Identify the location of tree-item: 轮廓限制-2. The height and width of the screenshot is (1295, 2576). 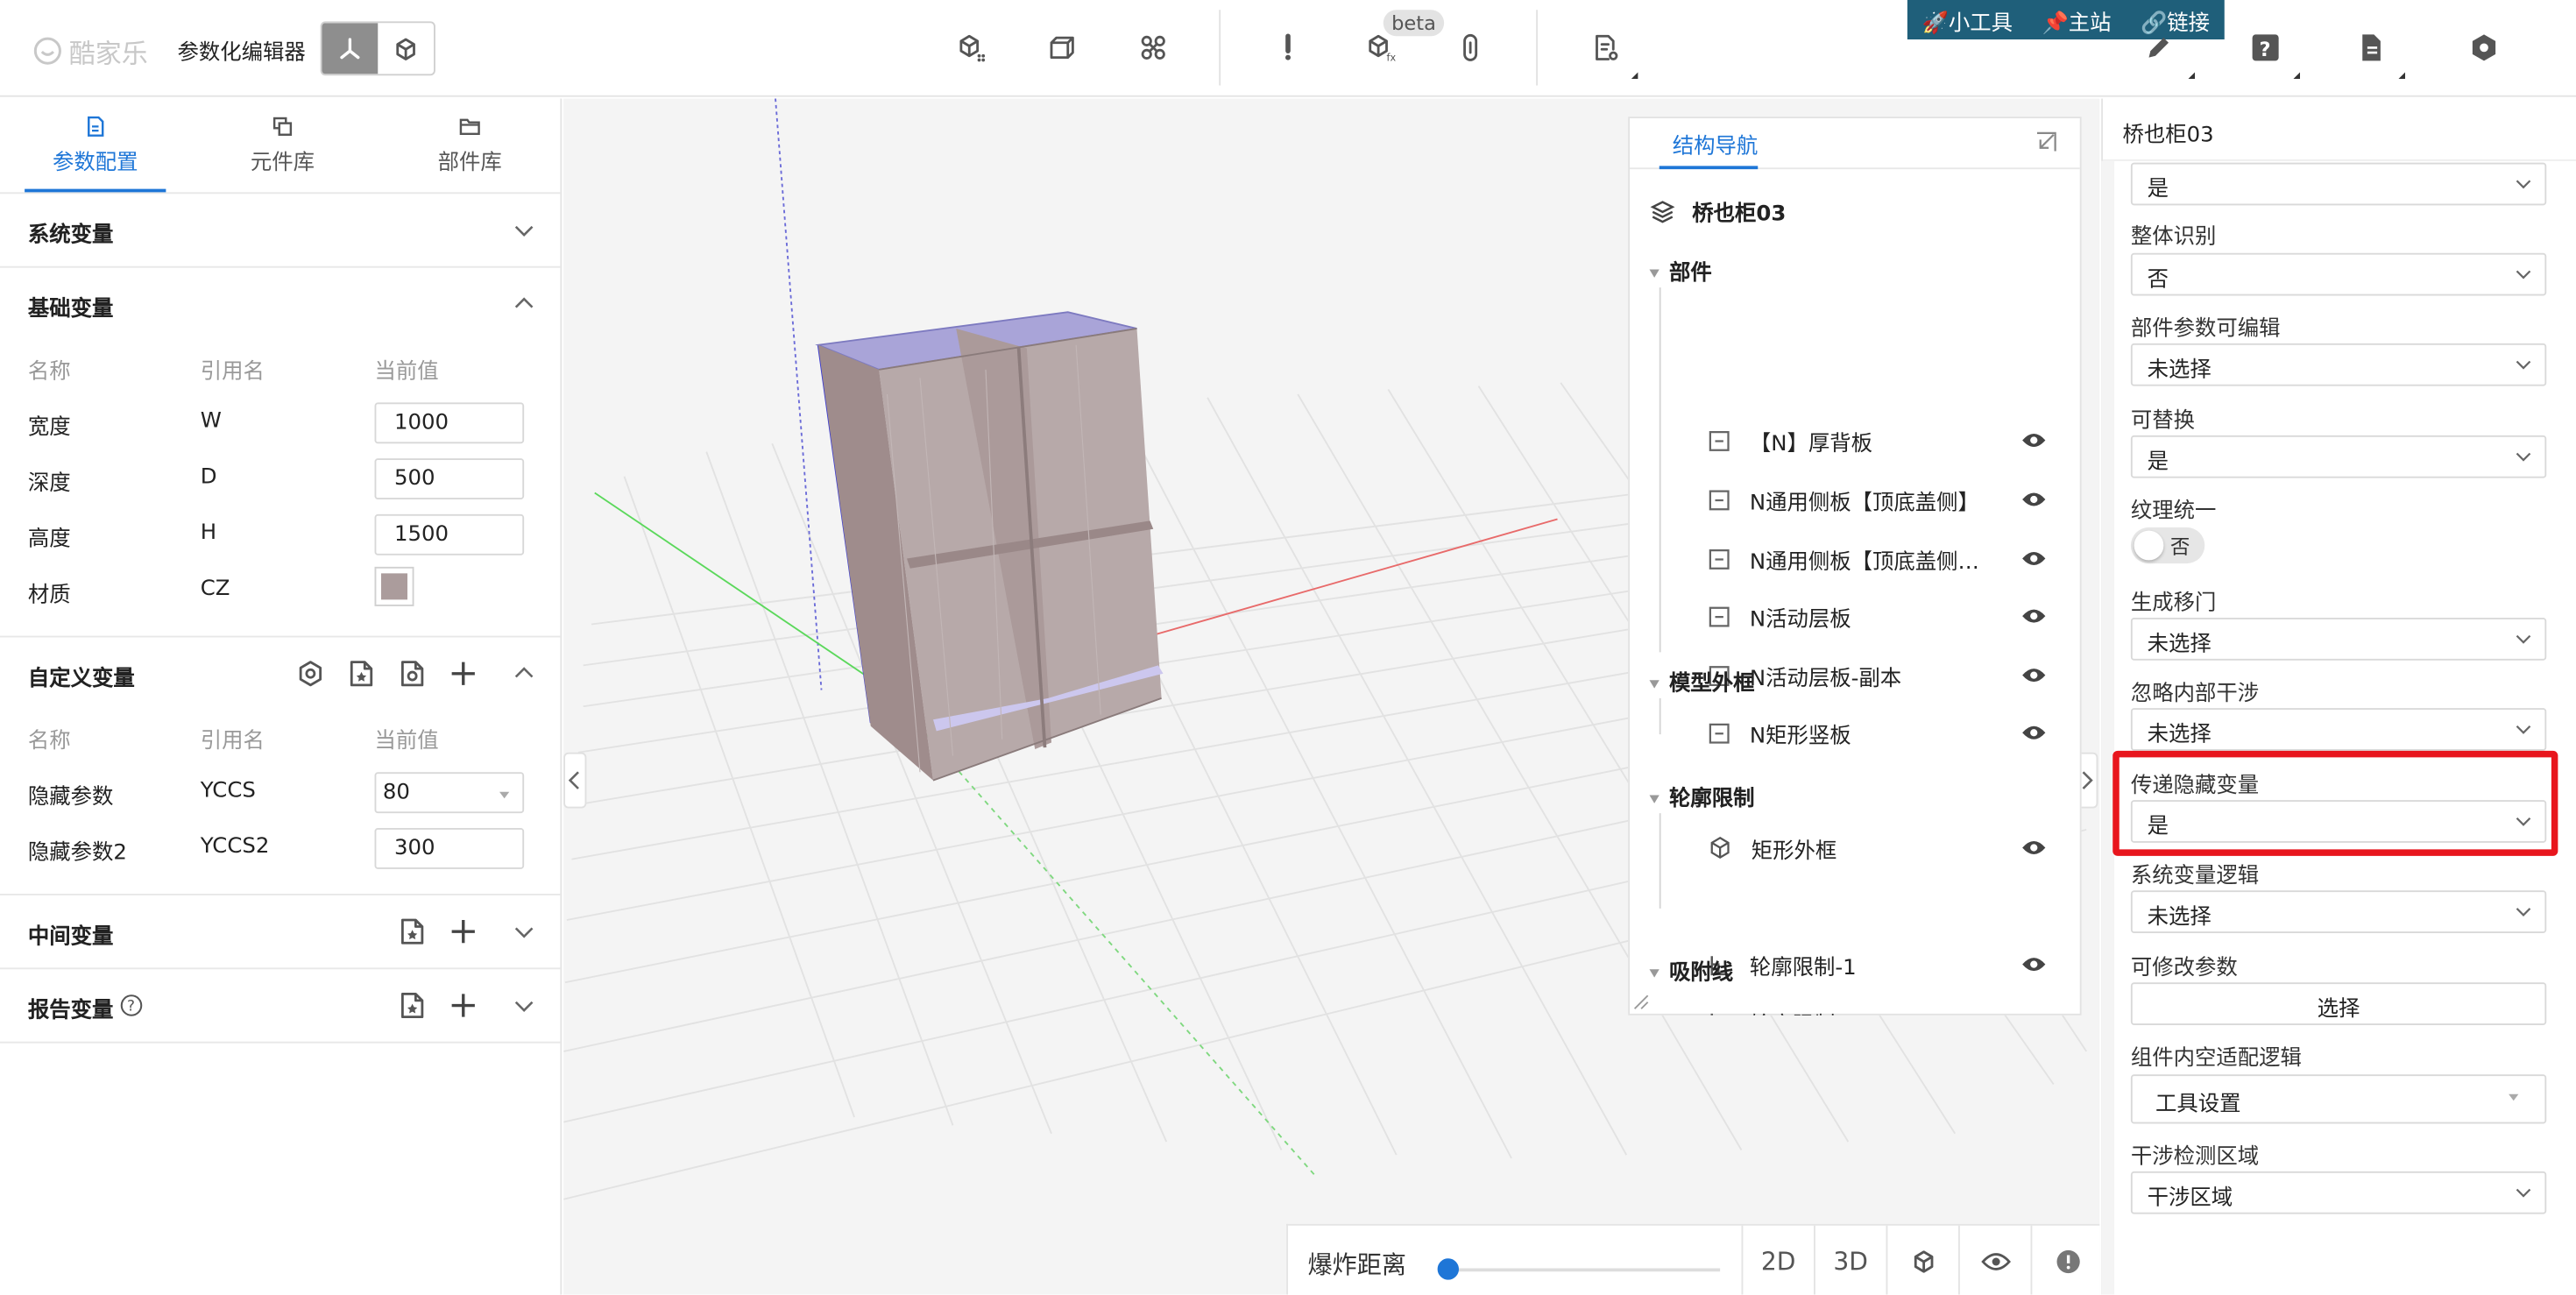
(1889, 1010).